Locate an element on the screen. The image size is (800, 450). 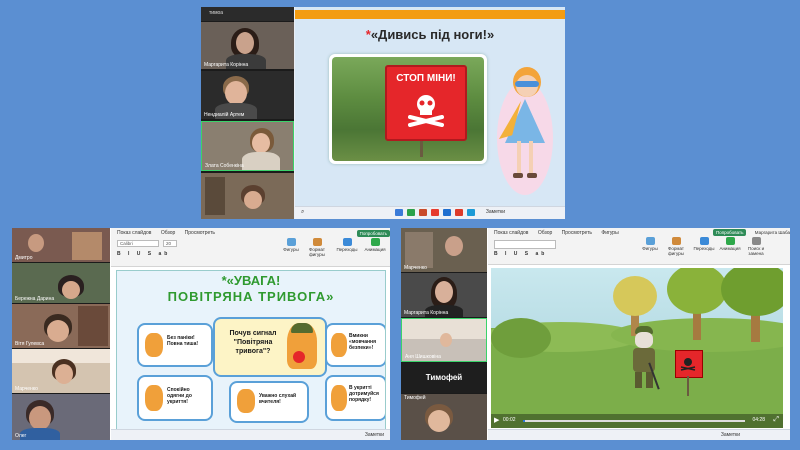
fullscreen-icon: ⤢ is located at coordinates (776, 420).